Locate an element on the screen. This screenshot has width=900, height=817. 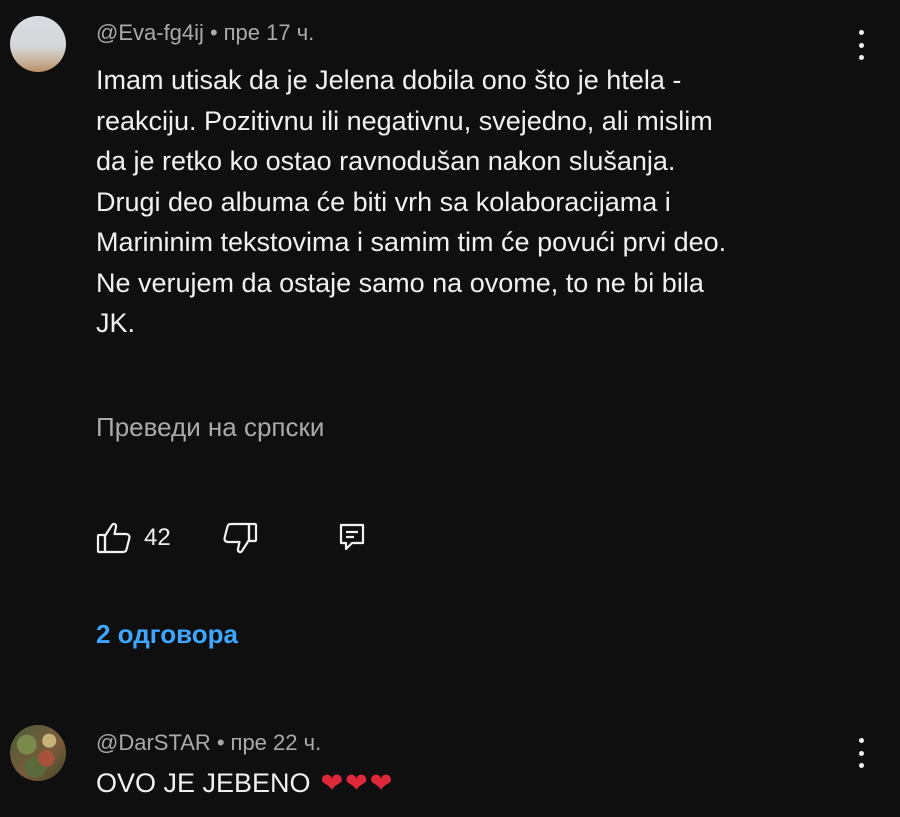
like-count: 42 is located at coordinates (157, 537).